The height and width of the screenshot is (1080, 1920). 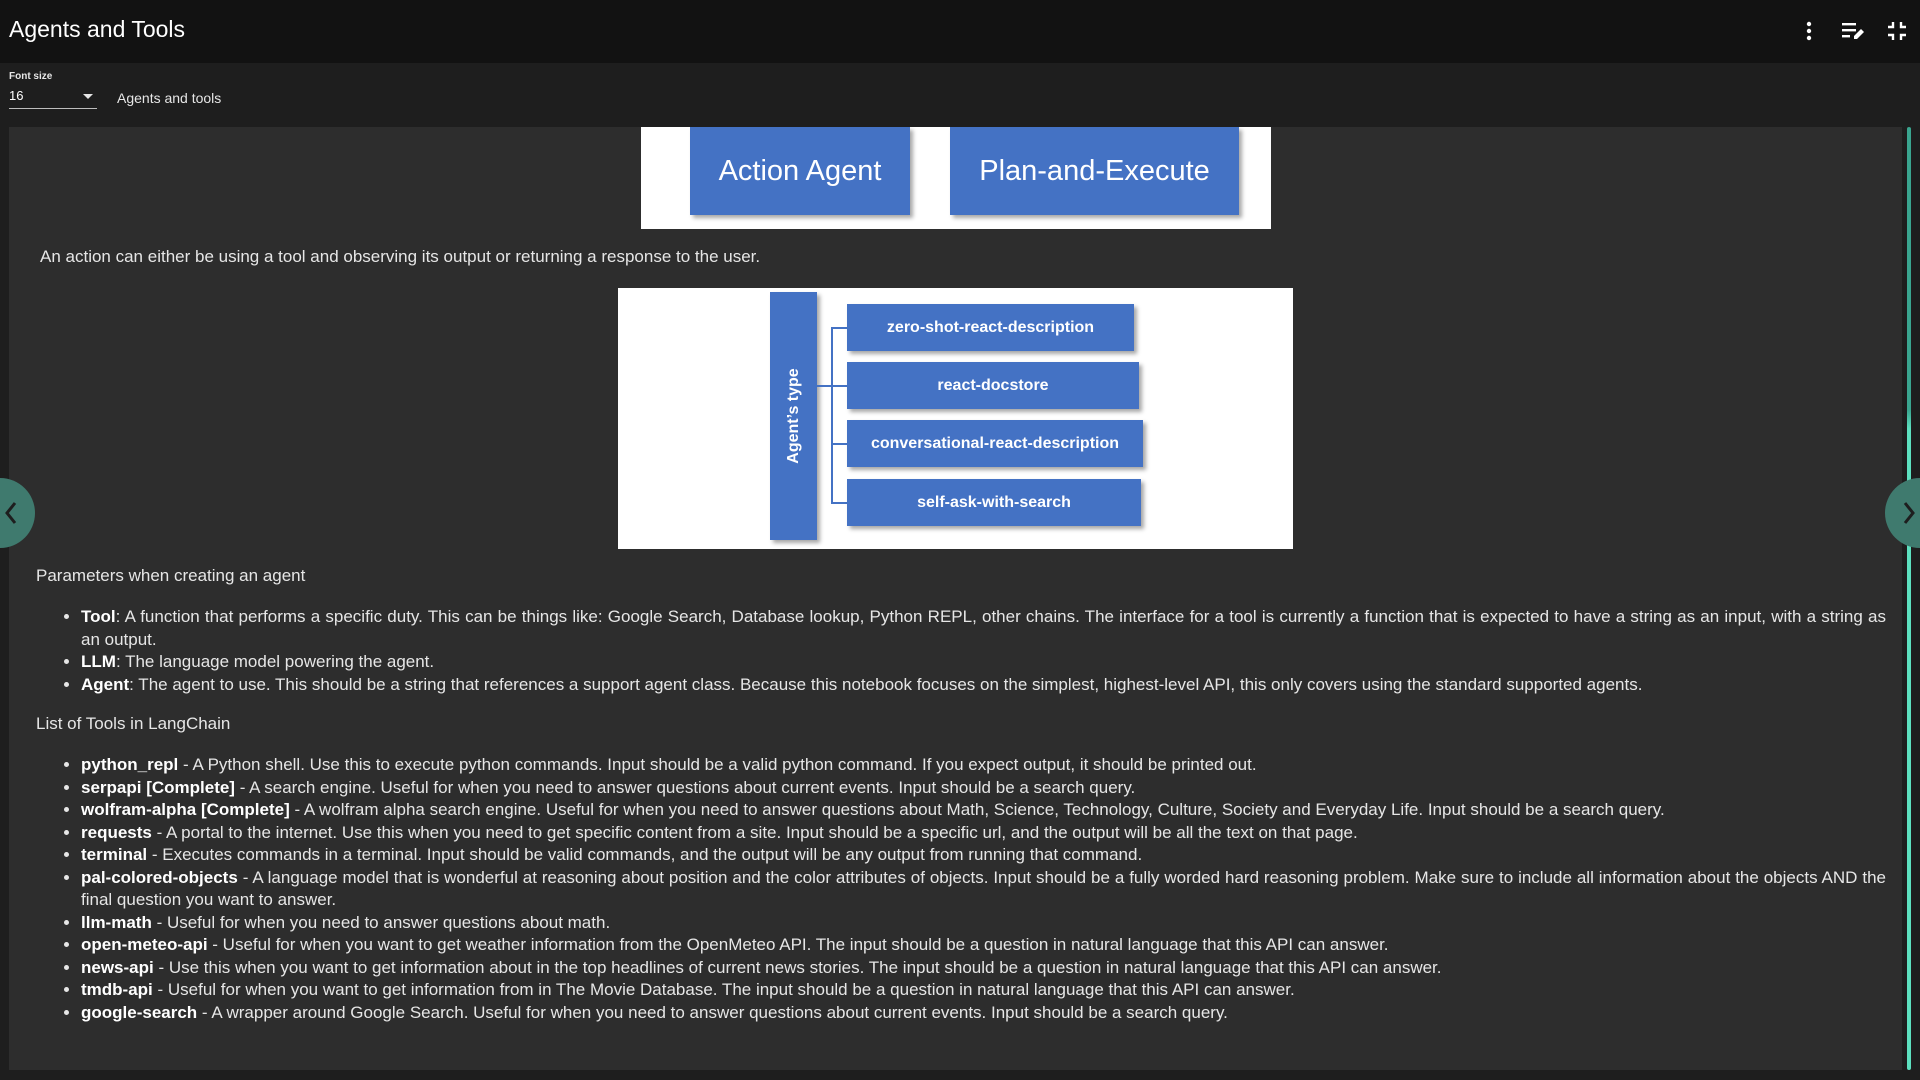 I want to click on agent-type-bar: Agent’s type, so click(x=793, y=416).